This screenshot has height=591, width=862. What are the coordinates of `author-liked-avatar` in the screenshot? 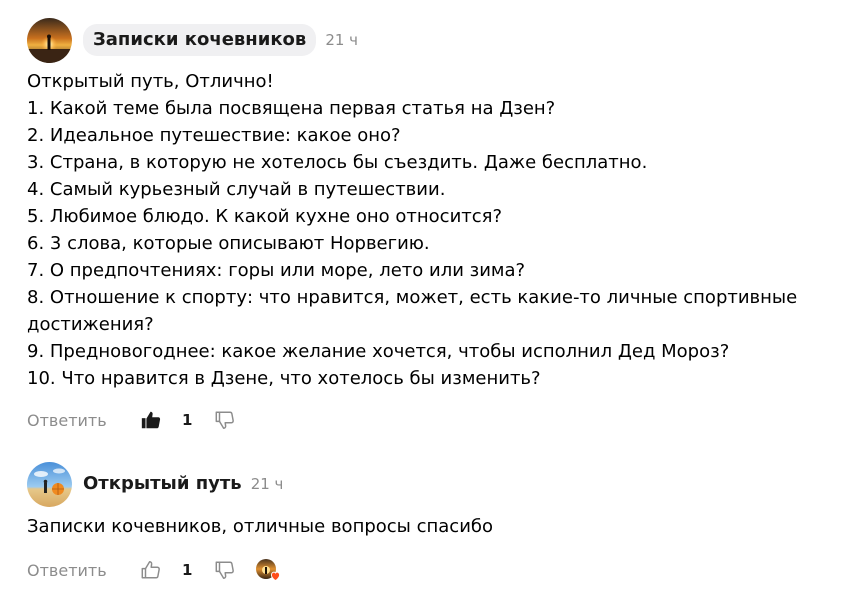 It's located at (268, 570).